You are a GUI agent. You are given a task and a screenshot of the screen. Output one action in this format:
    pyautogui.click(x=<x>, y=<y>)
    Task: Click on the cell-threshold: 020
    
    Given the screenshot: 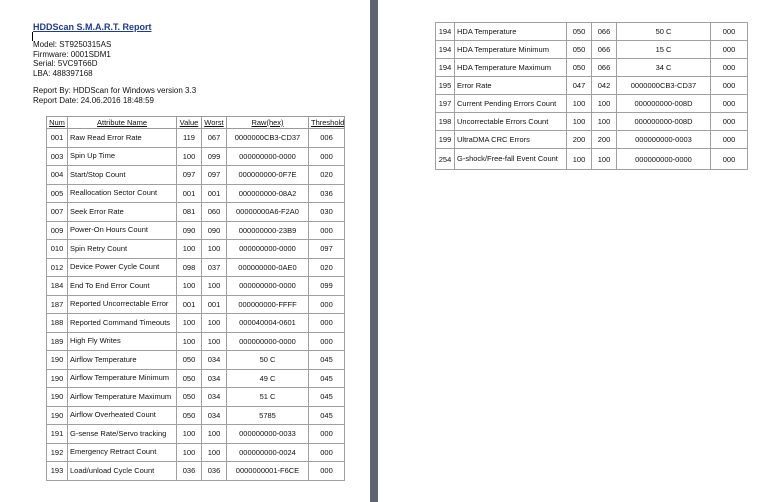 What is the action you would take?
    pyautogui.click(x=326, y=175)
    